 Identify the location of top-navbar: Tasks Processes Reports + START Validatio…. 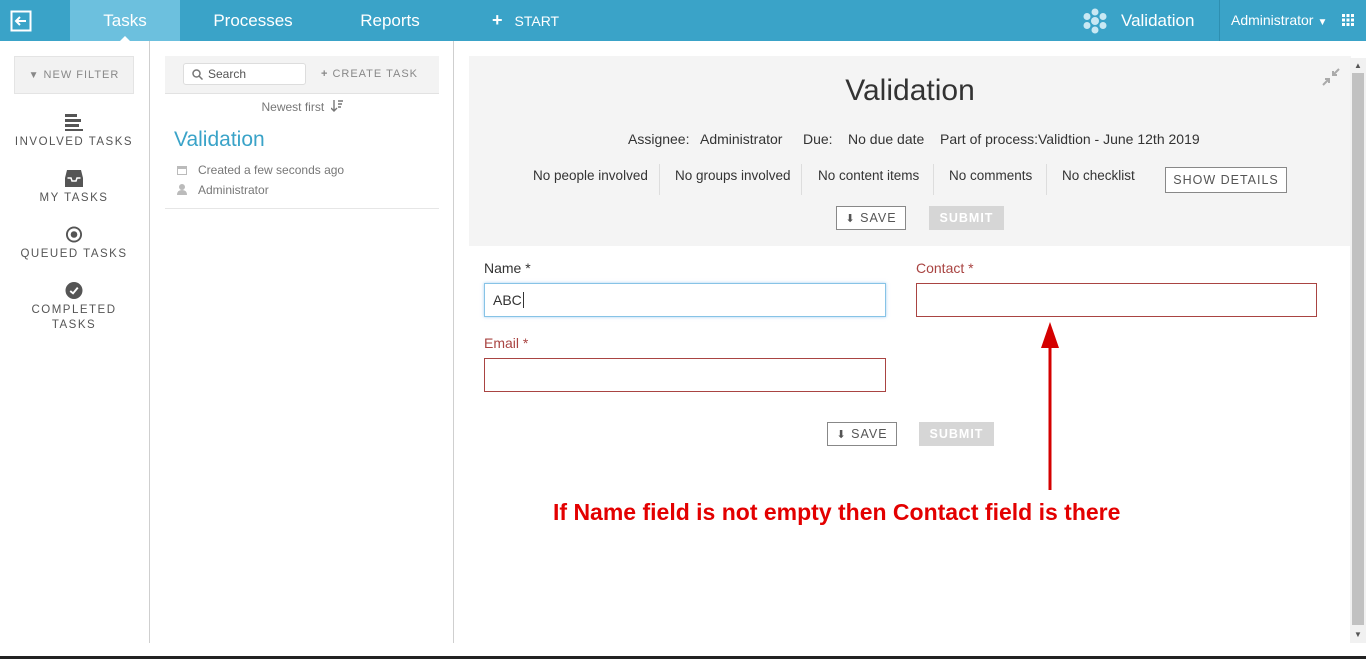
(683, 21).